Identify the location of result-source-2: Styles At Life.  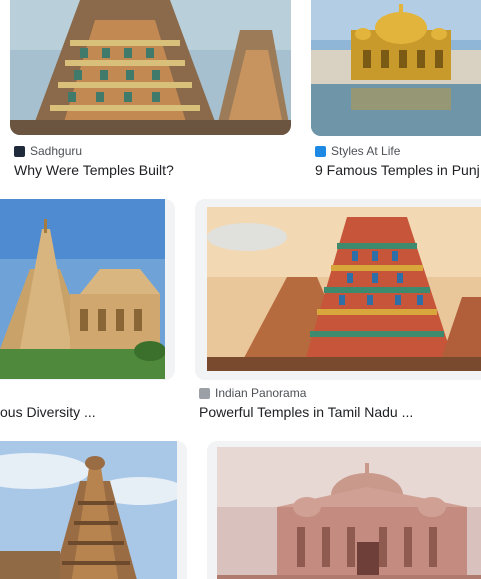
(357, 151).